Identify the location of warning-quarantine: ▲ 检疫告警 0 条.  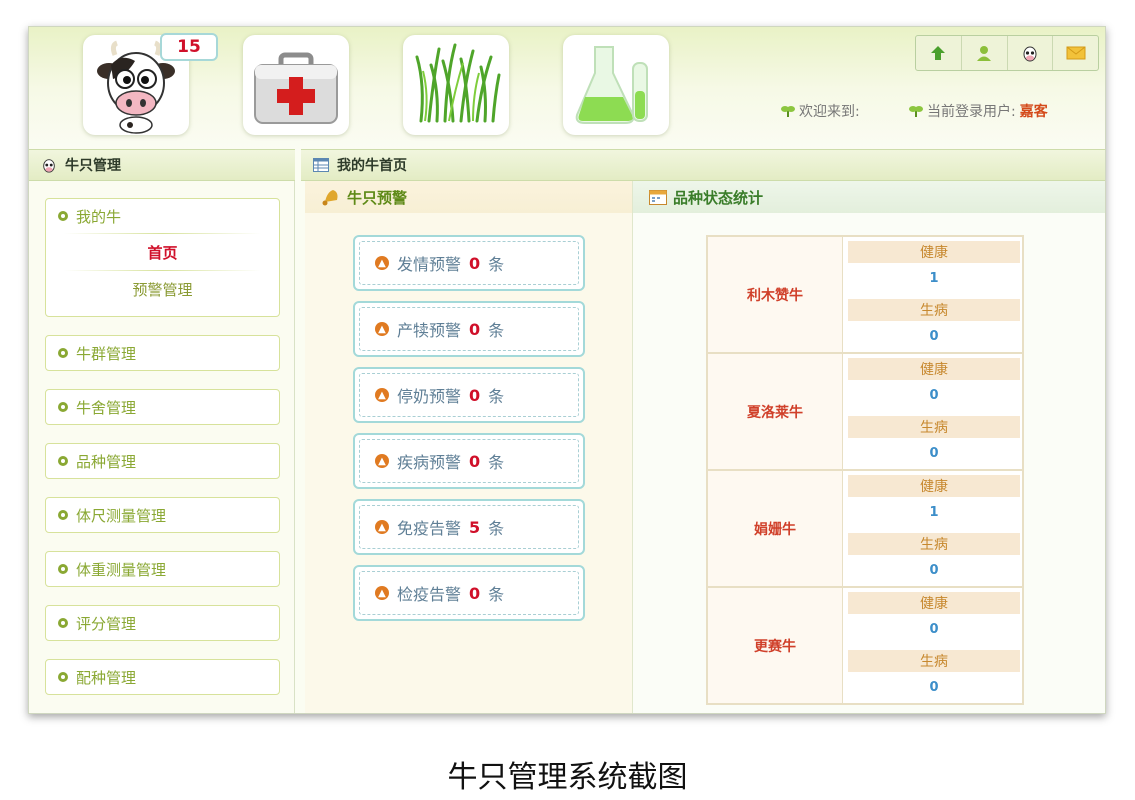
(469, 593).